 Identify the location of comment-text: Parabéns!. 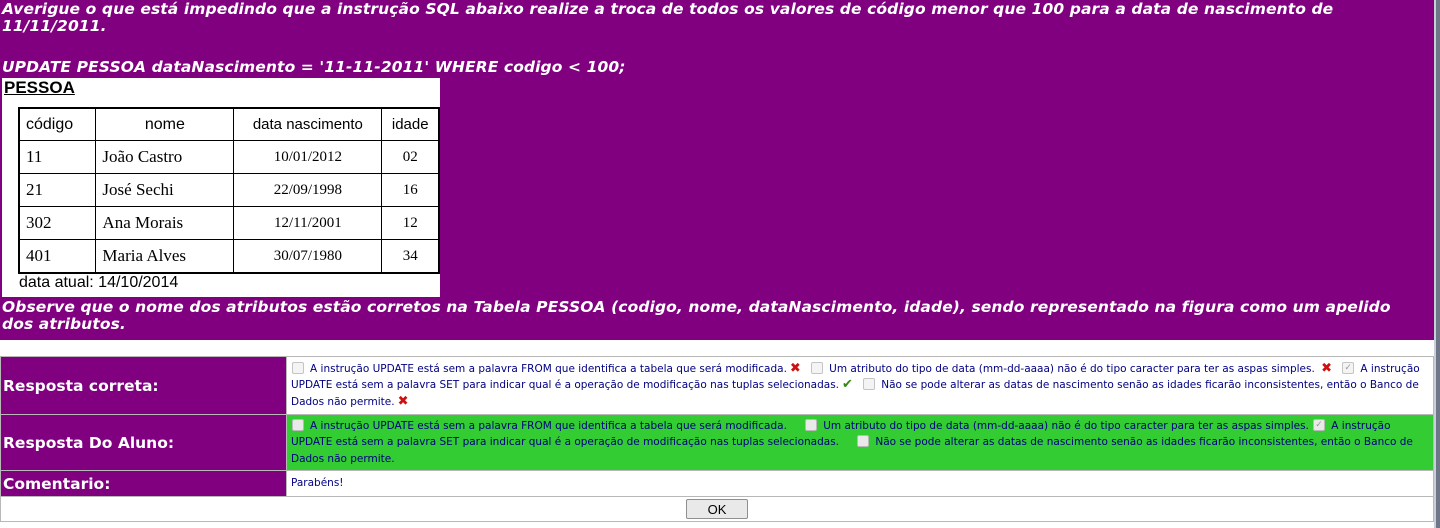
(860, 483).